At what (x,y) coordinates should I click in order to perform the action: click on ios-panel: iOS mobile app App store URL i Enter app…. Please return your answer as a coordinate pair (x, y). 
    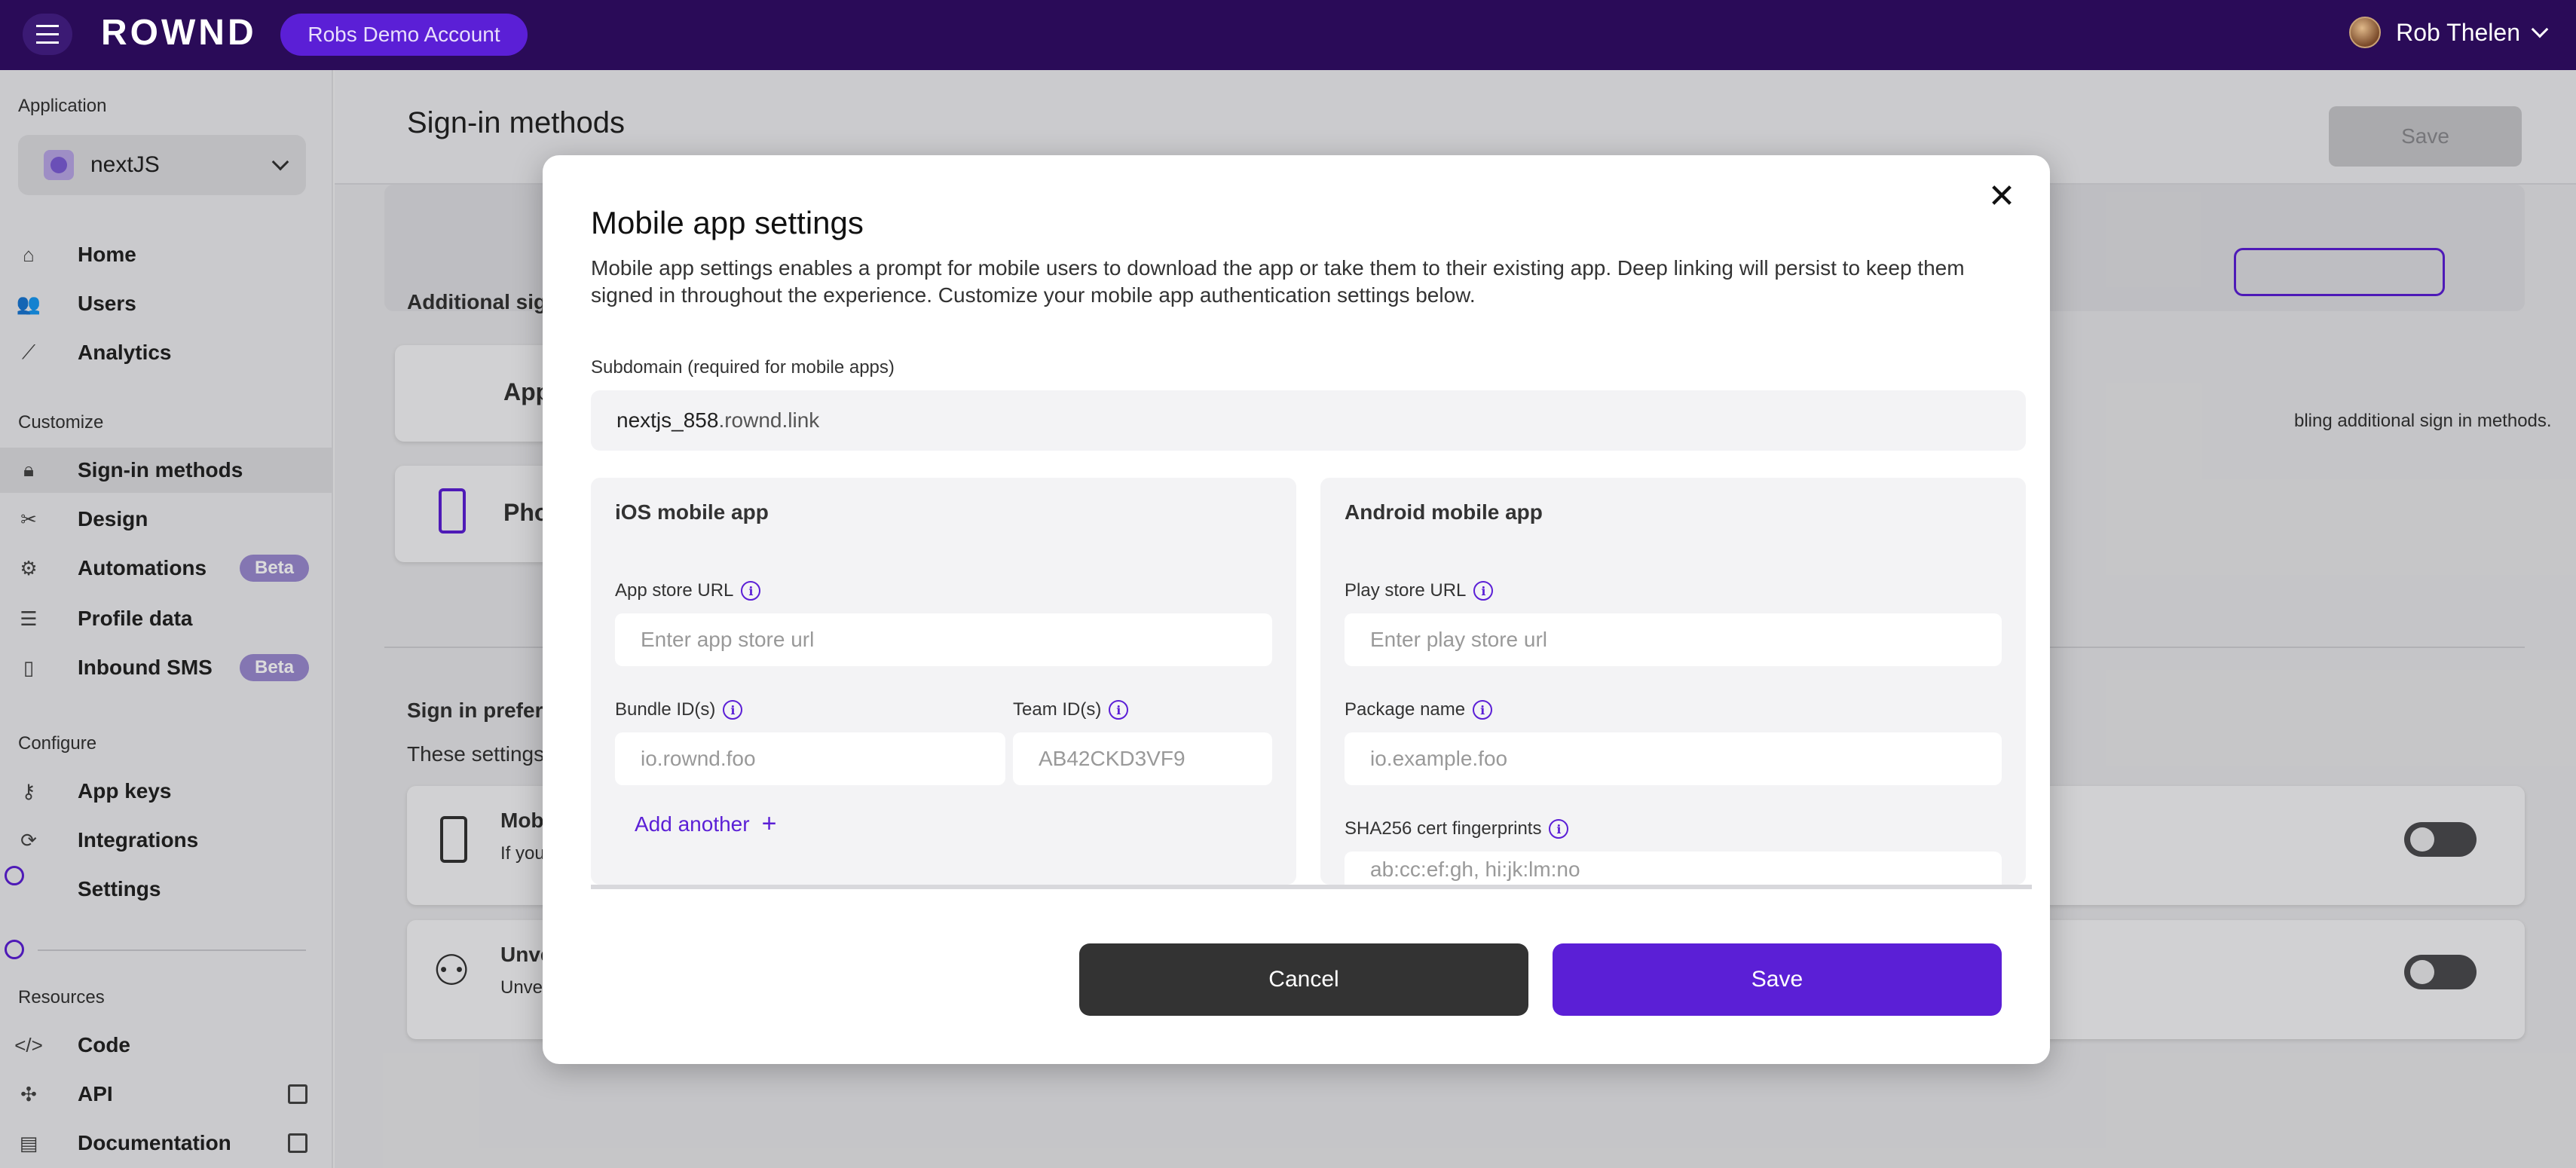
    Looking at the image, I should click on (943, 681).